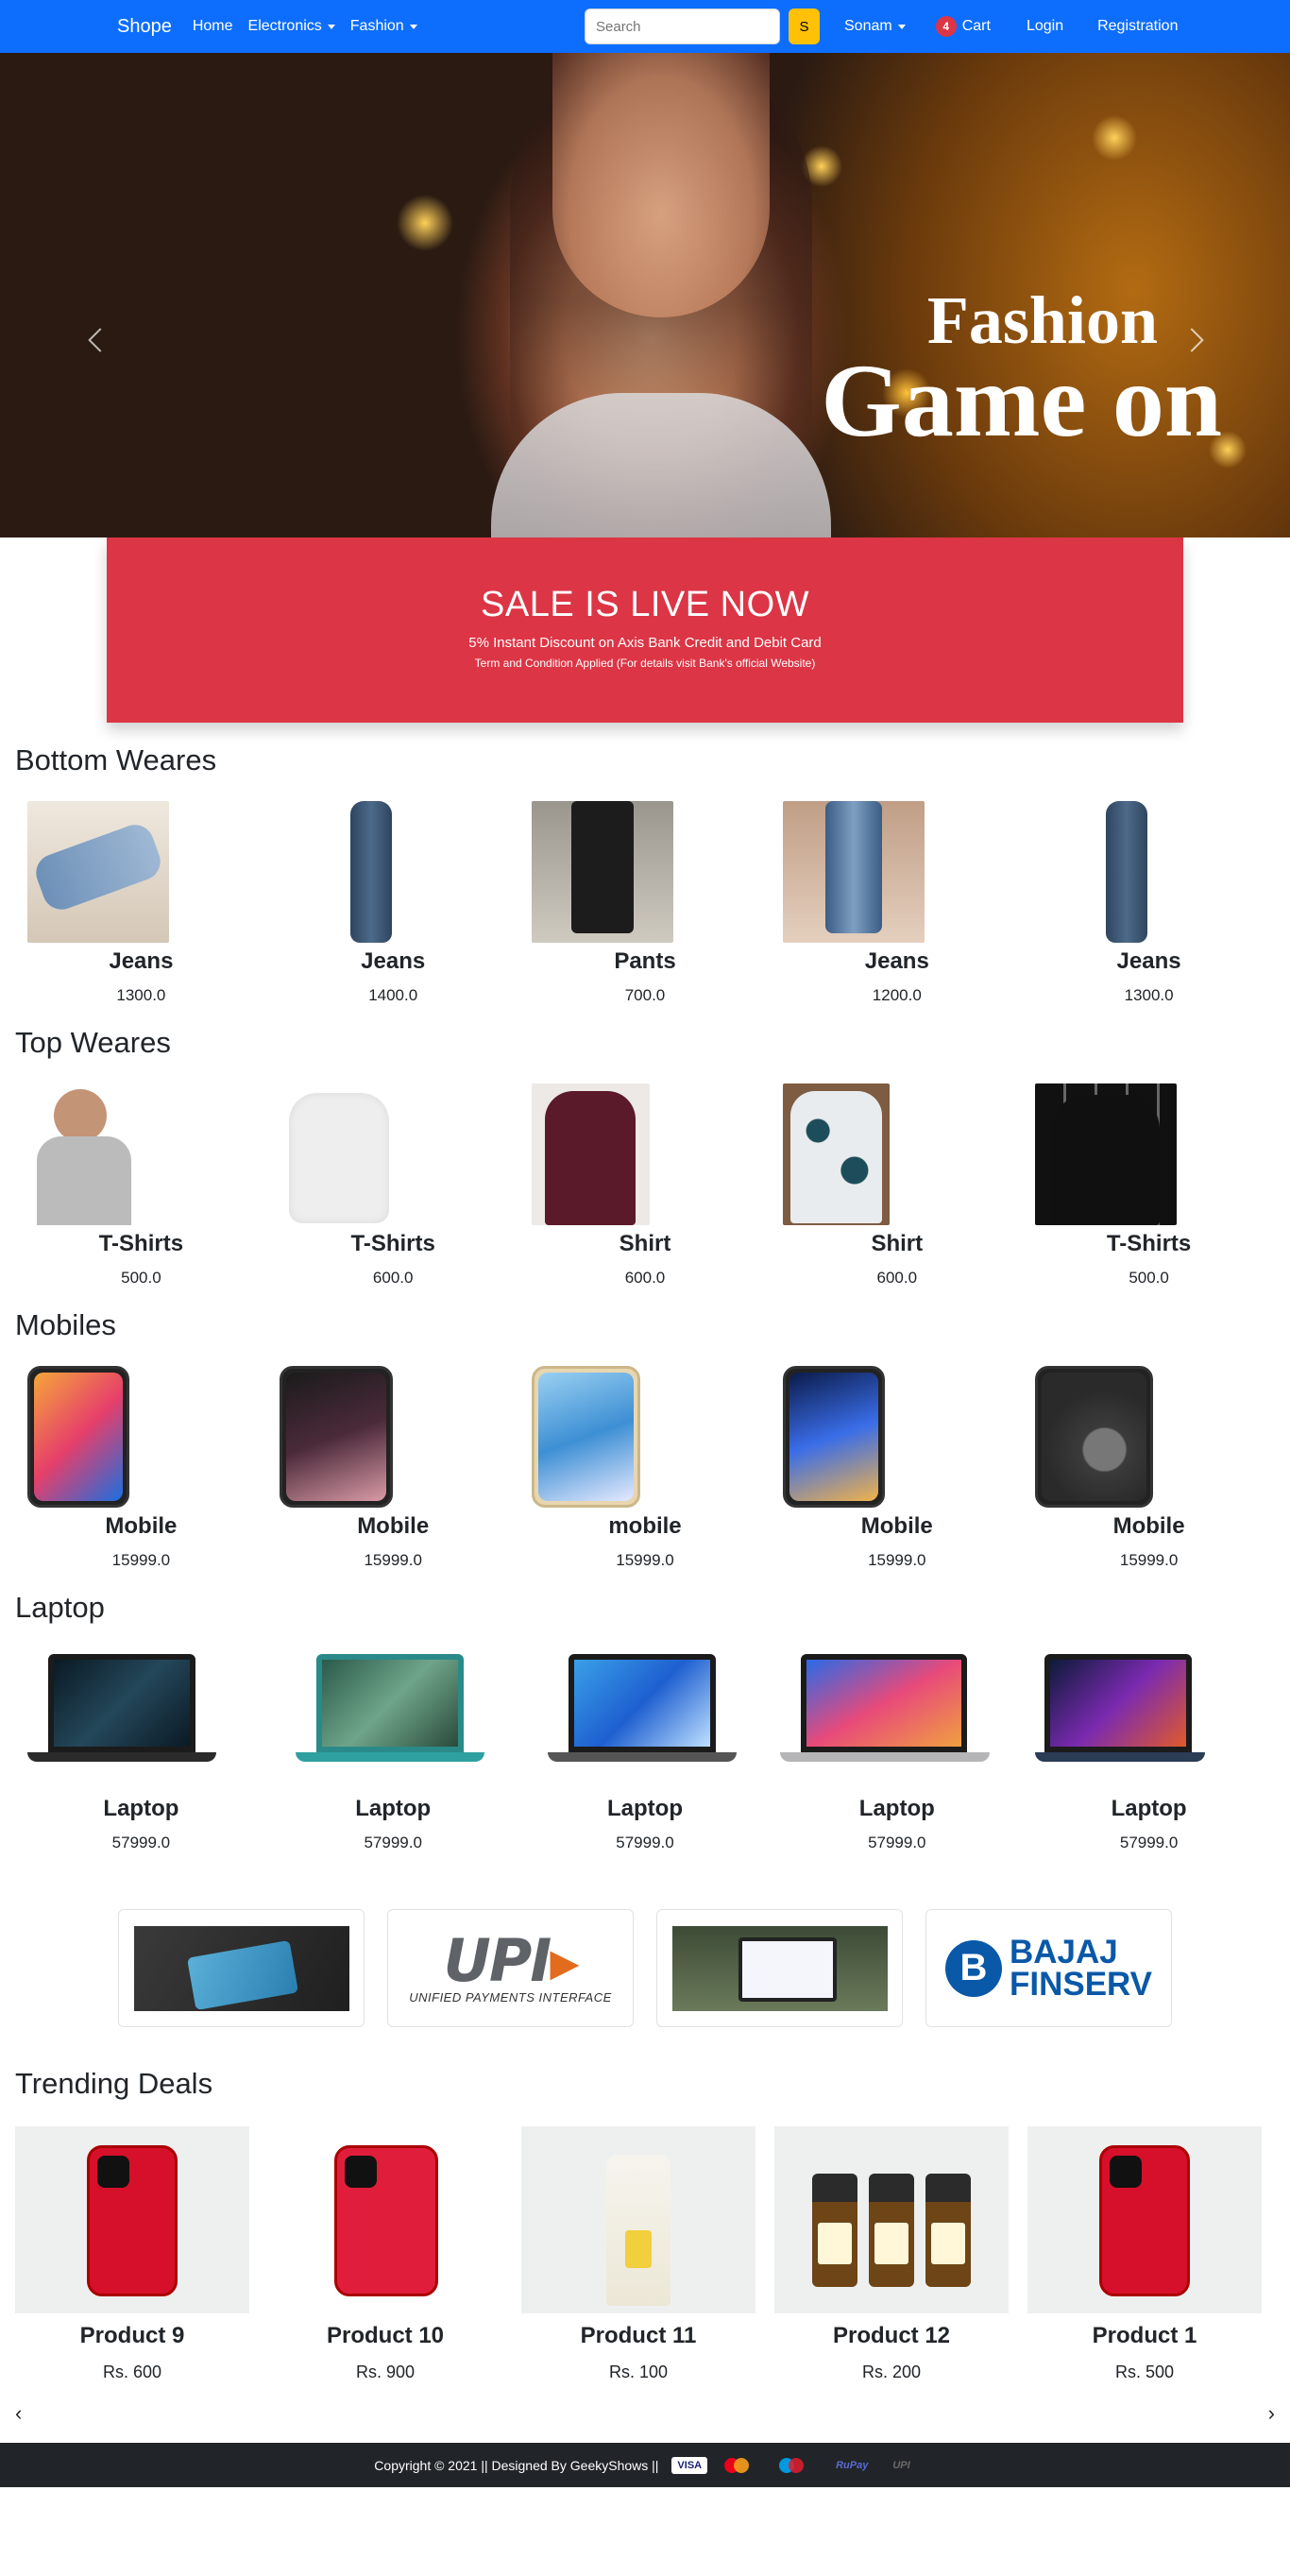  I want to click on online-banking-image, so click(779, 1968).